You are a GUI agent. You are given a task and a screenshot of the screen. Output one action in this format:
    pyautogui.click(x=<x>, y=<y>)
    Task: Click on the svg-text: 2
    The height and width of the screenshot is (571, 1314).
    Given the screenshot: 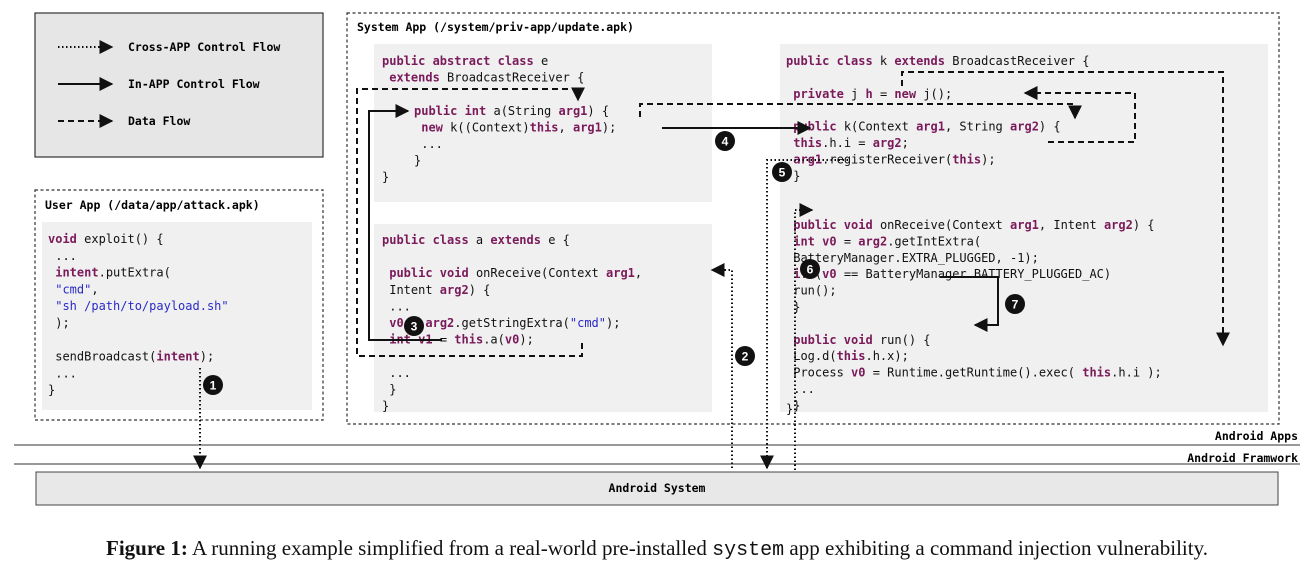 What is the action you would take?
    pyautogui.click(x=745, y=357)
    